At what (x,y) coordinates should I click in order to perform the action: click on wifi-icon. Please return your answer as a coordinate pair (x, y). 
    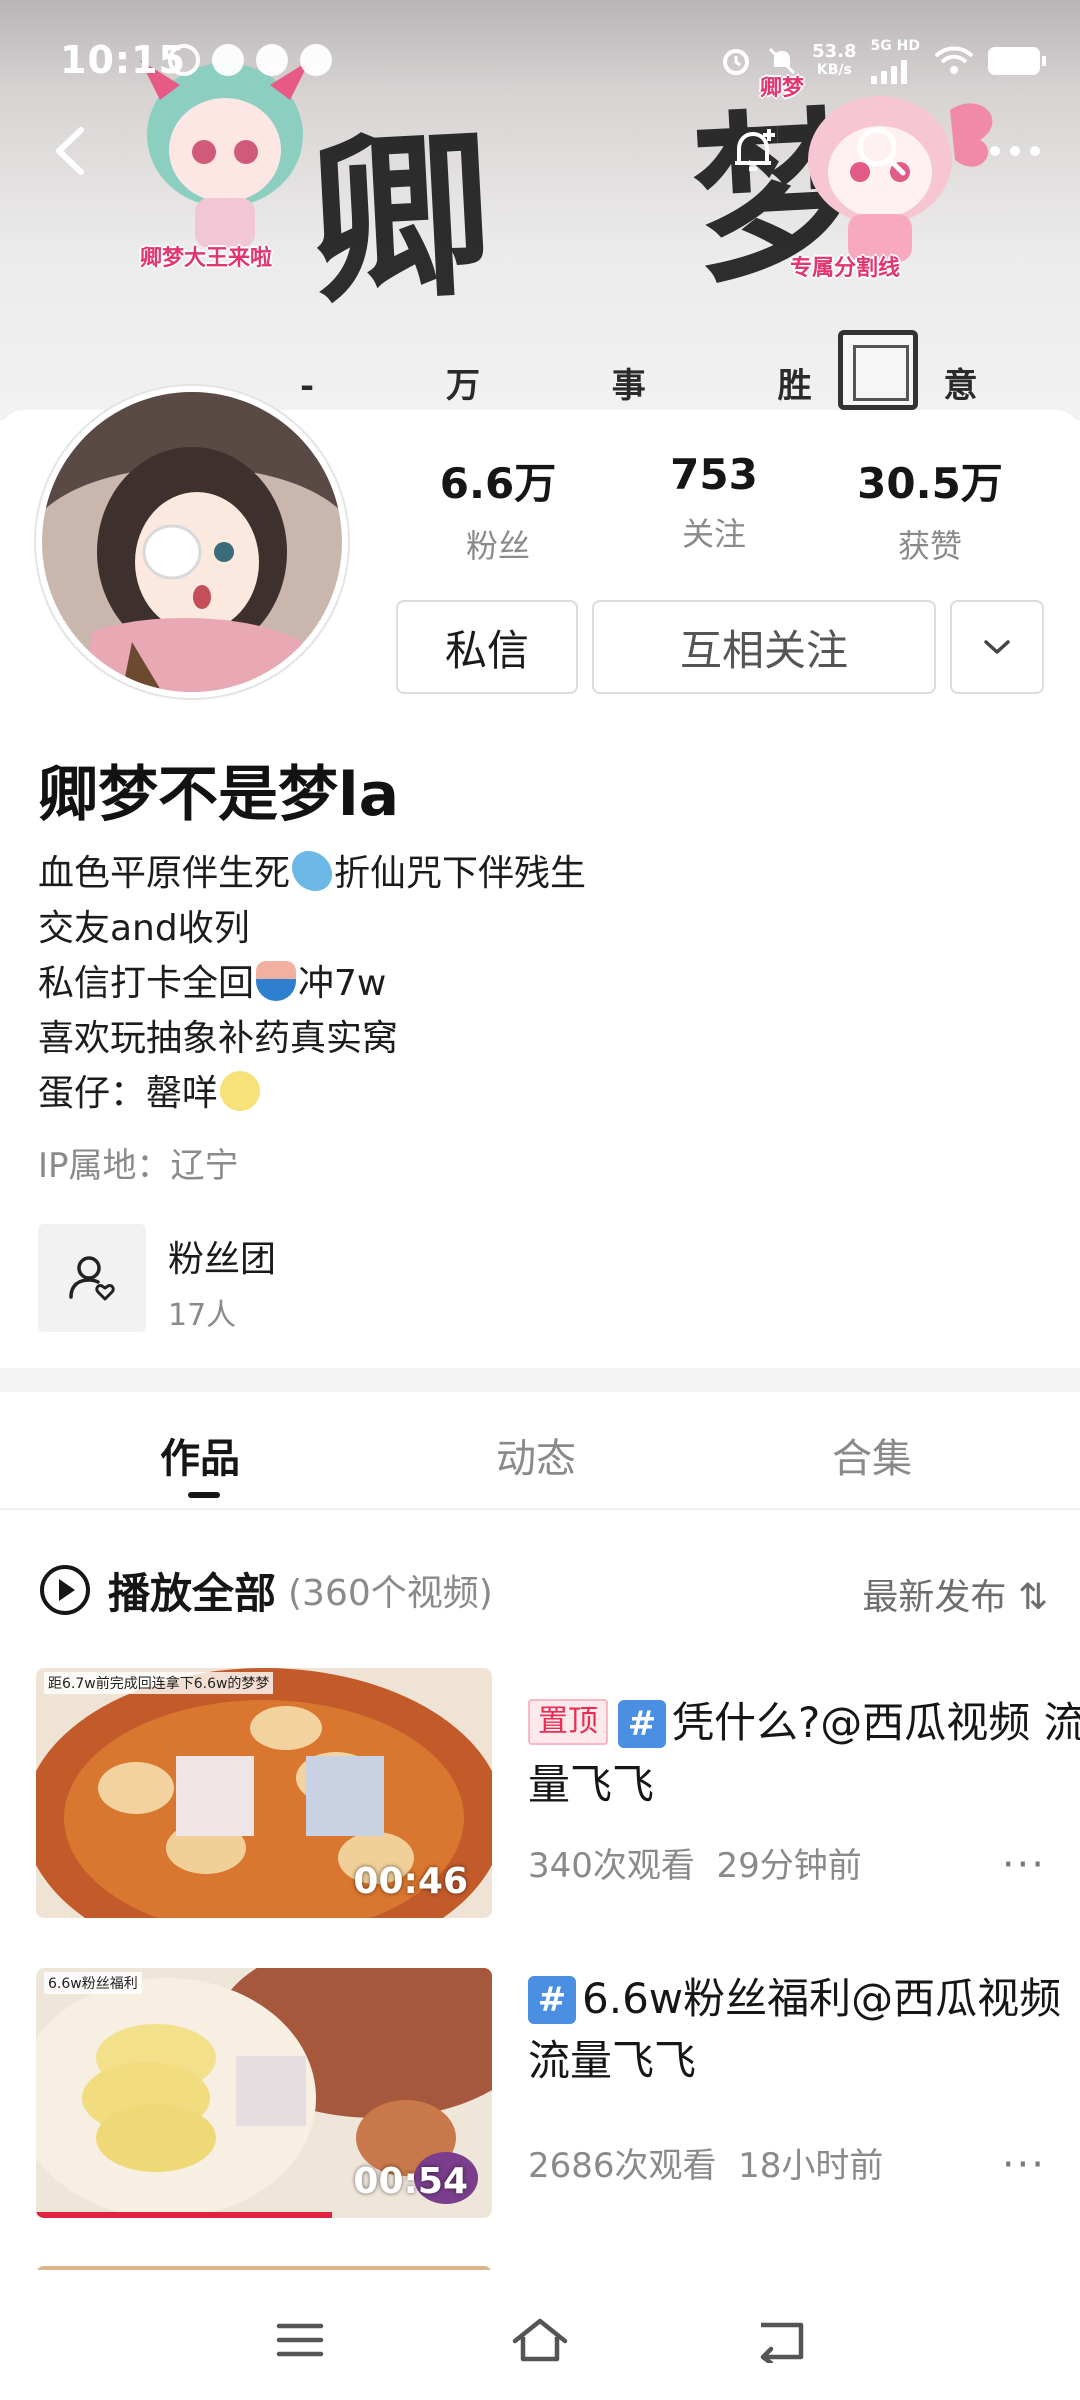
    Looking at the image, I should click on (954, 60).